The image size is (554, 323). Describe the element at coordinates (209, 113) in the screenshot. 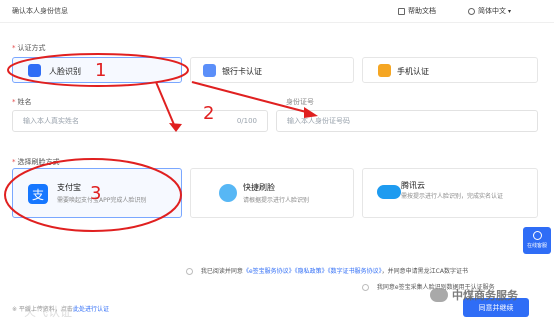

I see `annotation-number-2: 2` at that location.